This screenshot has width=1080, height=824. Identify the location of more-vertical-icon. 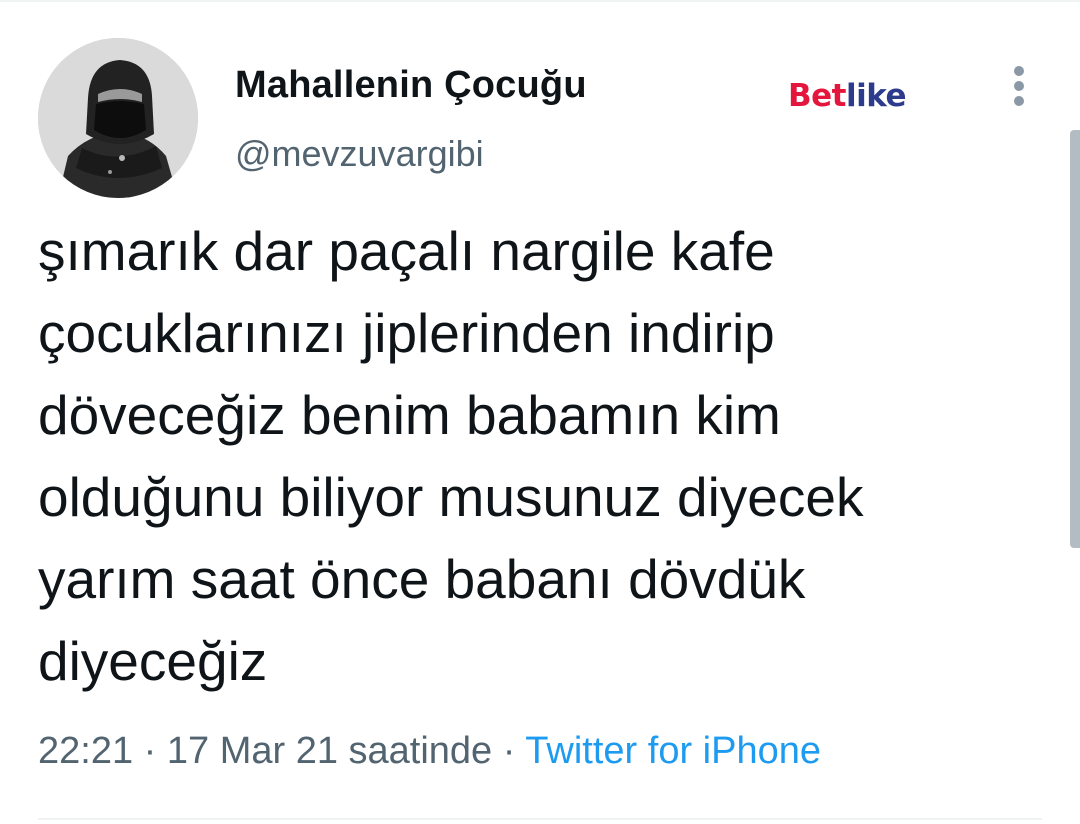
(1019, 86).